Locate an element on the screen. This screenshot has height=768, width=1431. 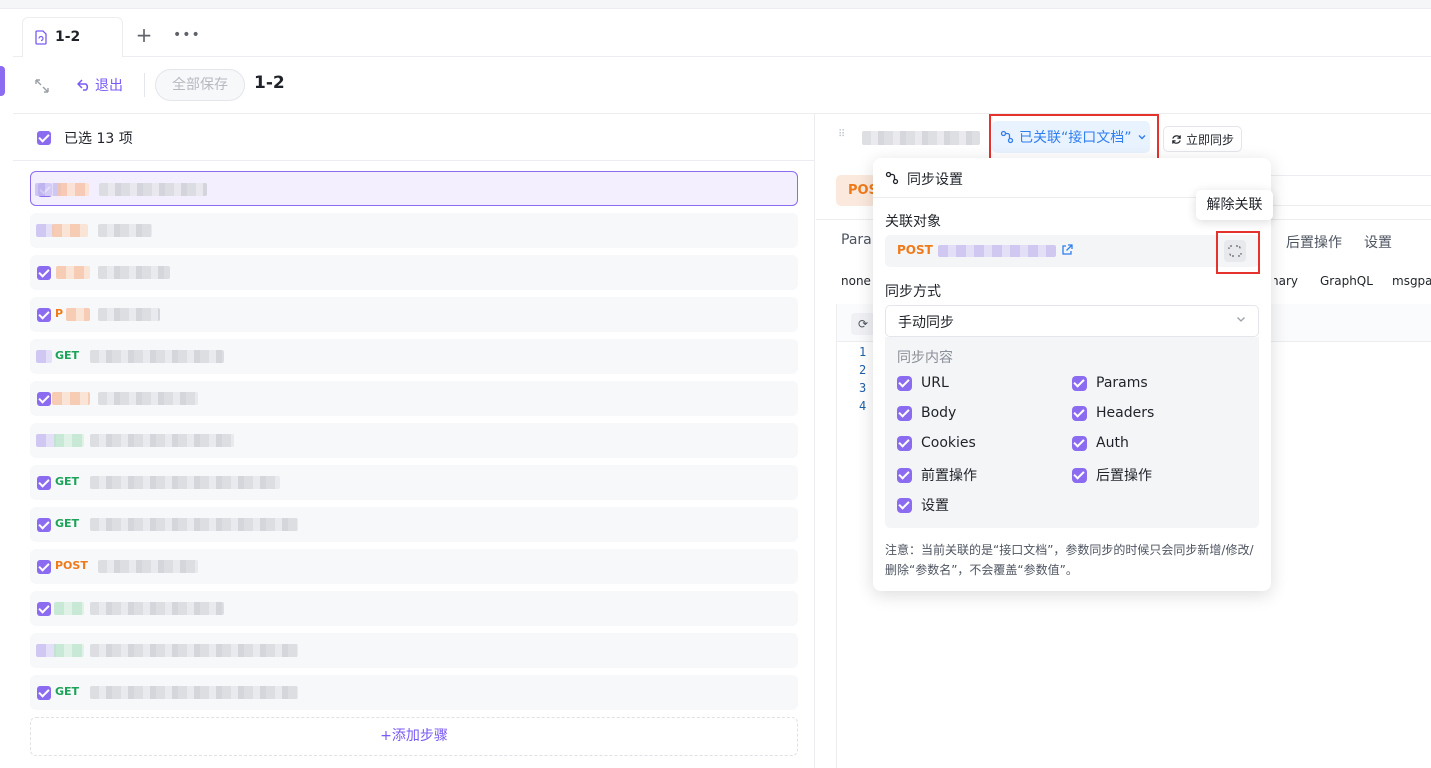
add-tab-button: + is located at coordinates (144, 35).